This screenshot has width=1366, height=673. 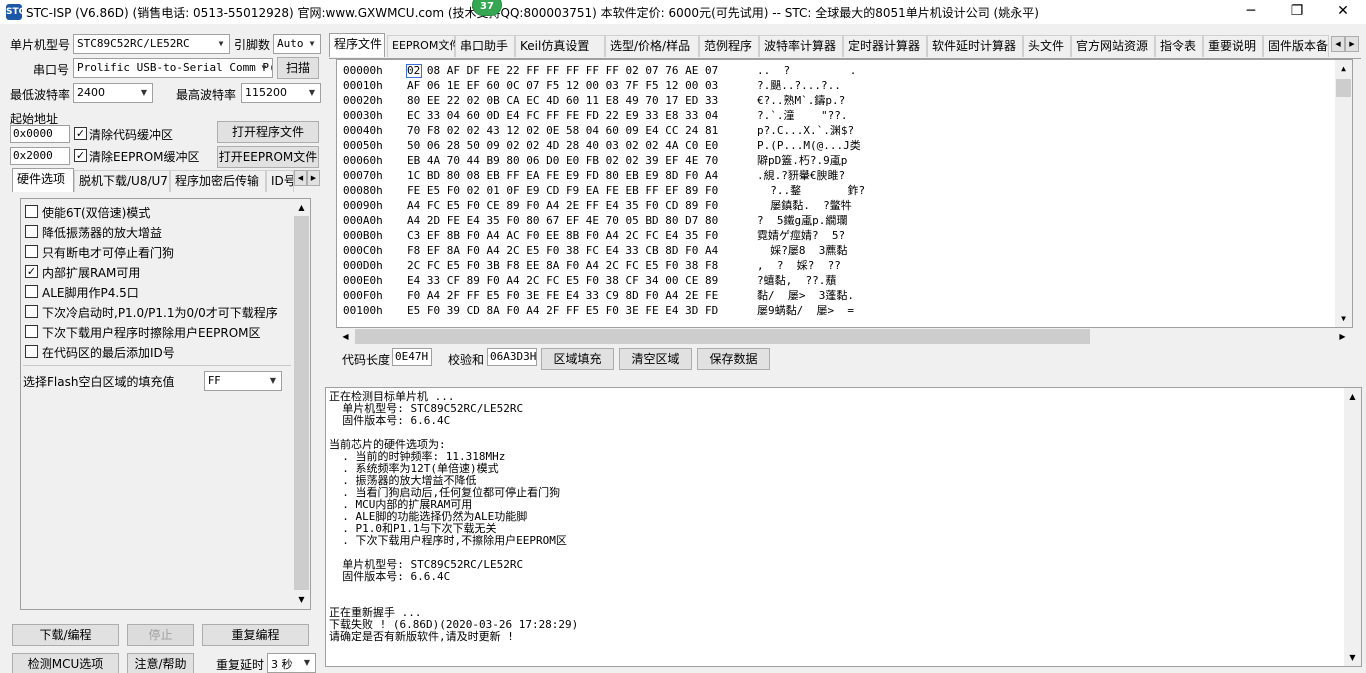 I want to click on mcu-type-select: STC89C52RC/LE52RC ▼, so click(x=151, y=44).